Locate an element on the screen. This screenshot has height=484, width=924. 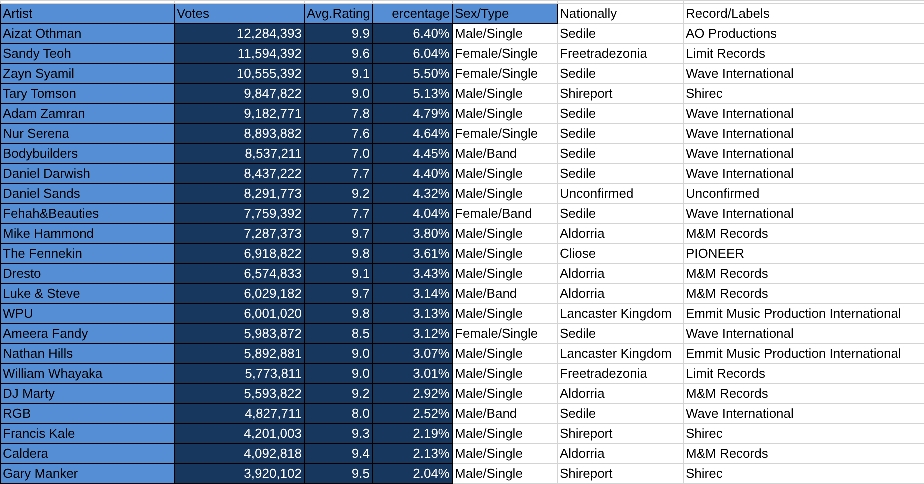
table-cell: Daniel Sands is located at coordinates (87, 194).